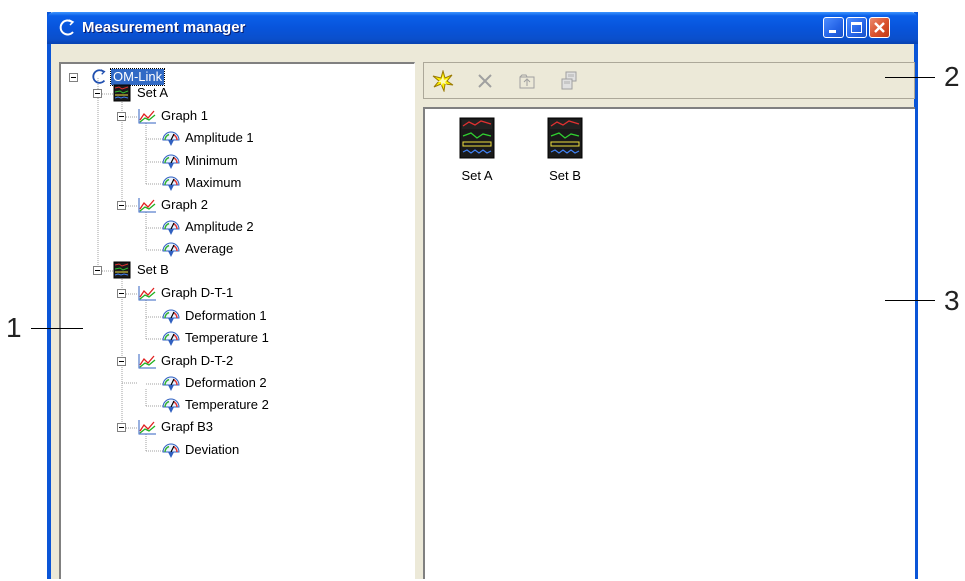  What do you see at coordinates (219, 137) in the screenshot?
I see `tree-item-label: Amplitude 1` at bounding box center [219, 137].